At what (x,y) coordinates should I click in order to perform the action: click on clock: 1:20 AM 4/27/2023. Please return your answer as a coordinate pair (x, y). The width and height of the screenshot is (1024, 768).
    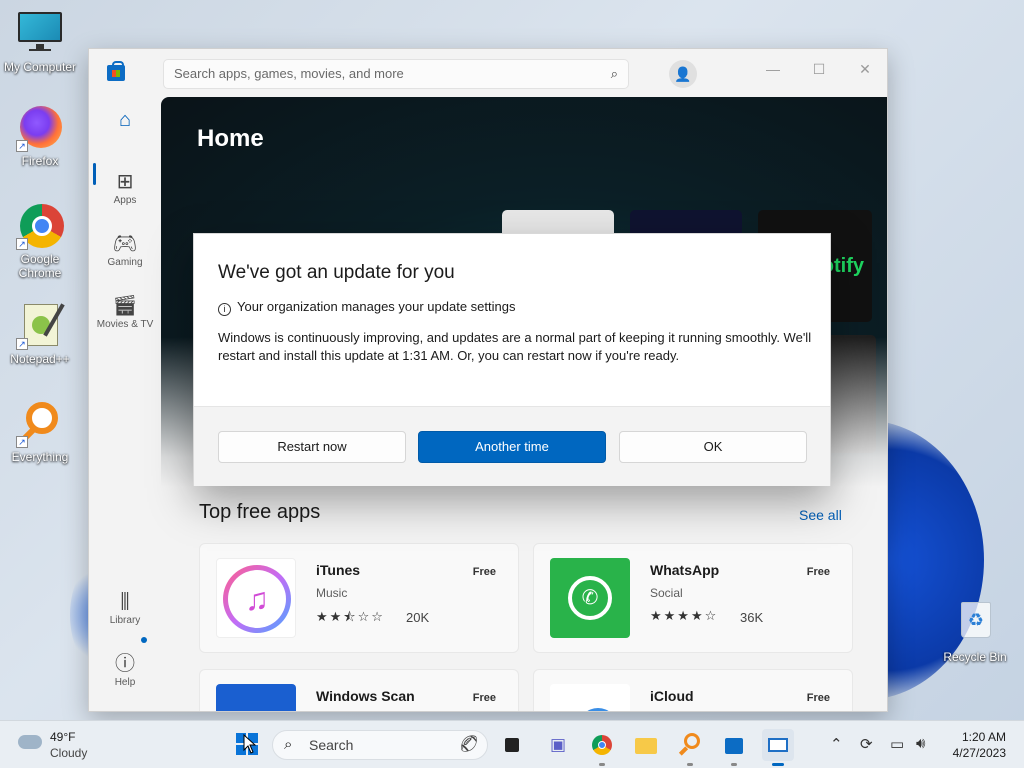
    Looking at the image, I should click on (979, 745).